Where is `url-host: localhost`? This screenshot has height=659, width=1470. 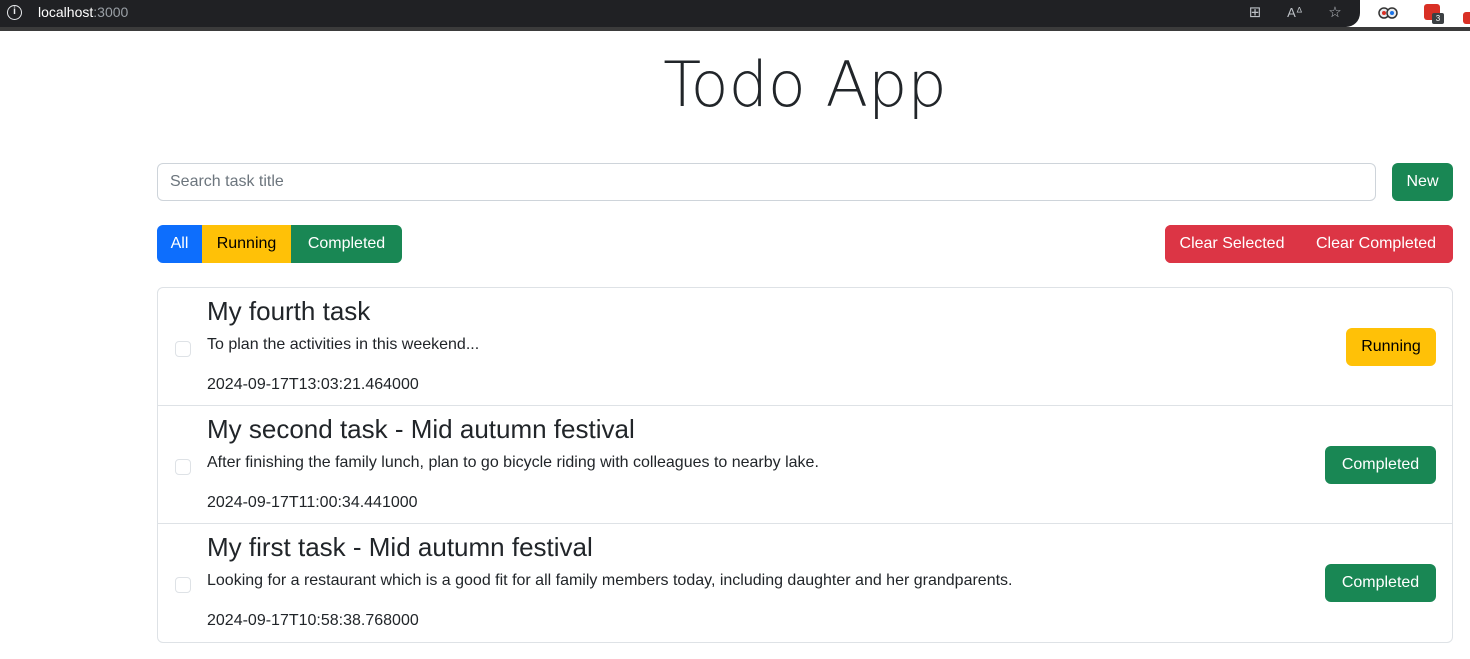 url-host: localhost is located at coordinates (66, 12).